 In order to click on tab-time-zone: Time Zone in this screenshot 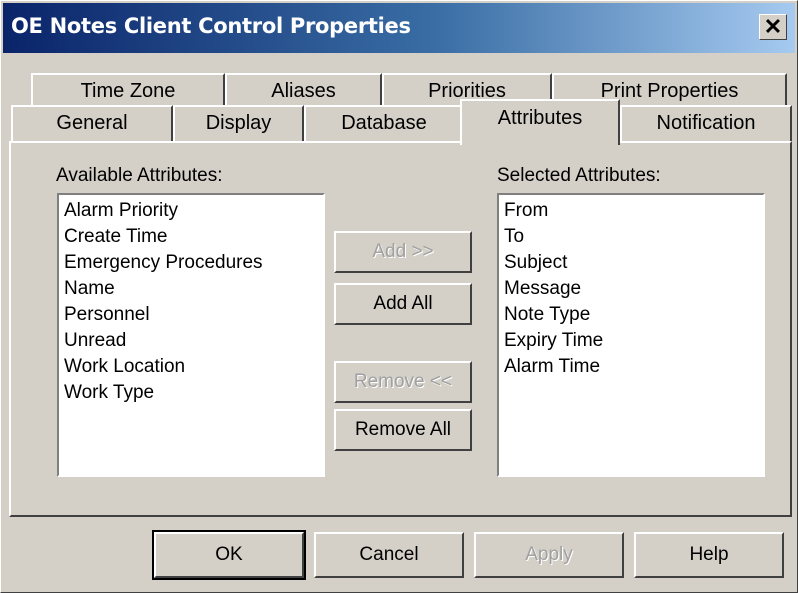, I will do `click(128, 91)`.